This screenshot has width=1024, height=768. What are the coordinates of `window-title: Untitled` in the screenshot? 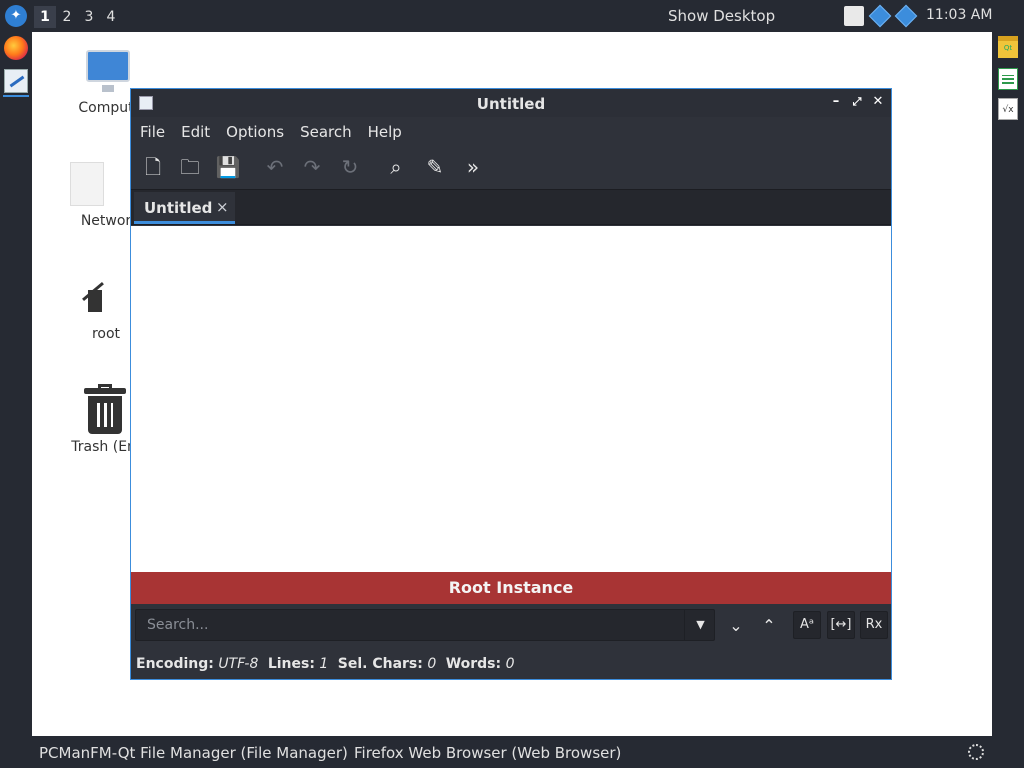 It's located at (511, 104).